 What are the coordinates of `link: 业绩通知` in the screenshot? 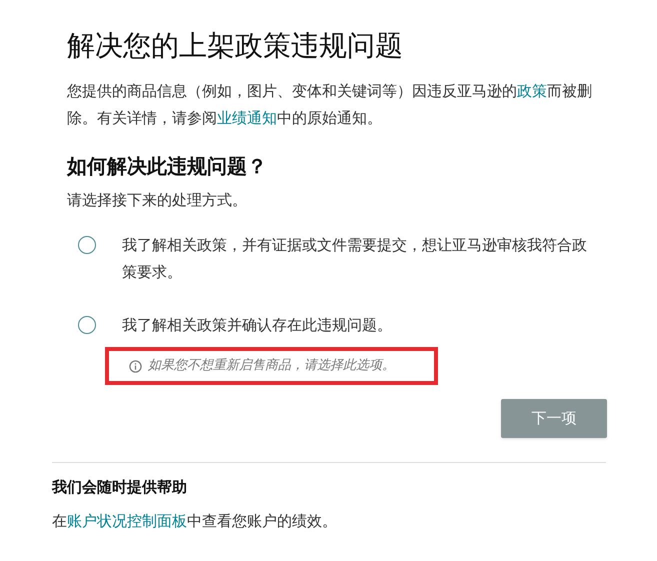 It's located at (247, 118).